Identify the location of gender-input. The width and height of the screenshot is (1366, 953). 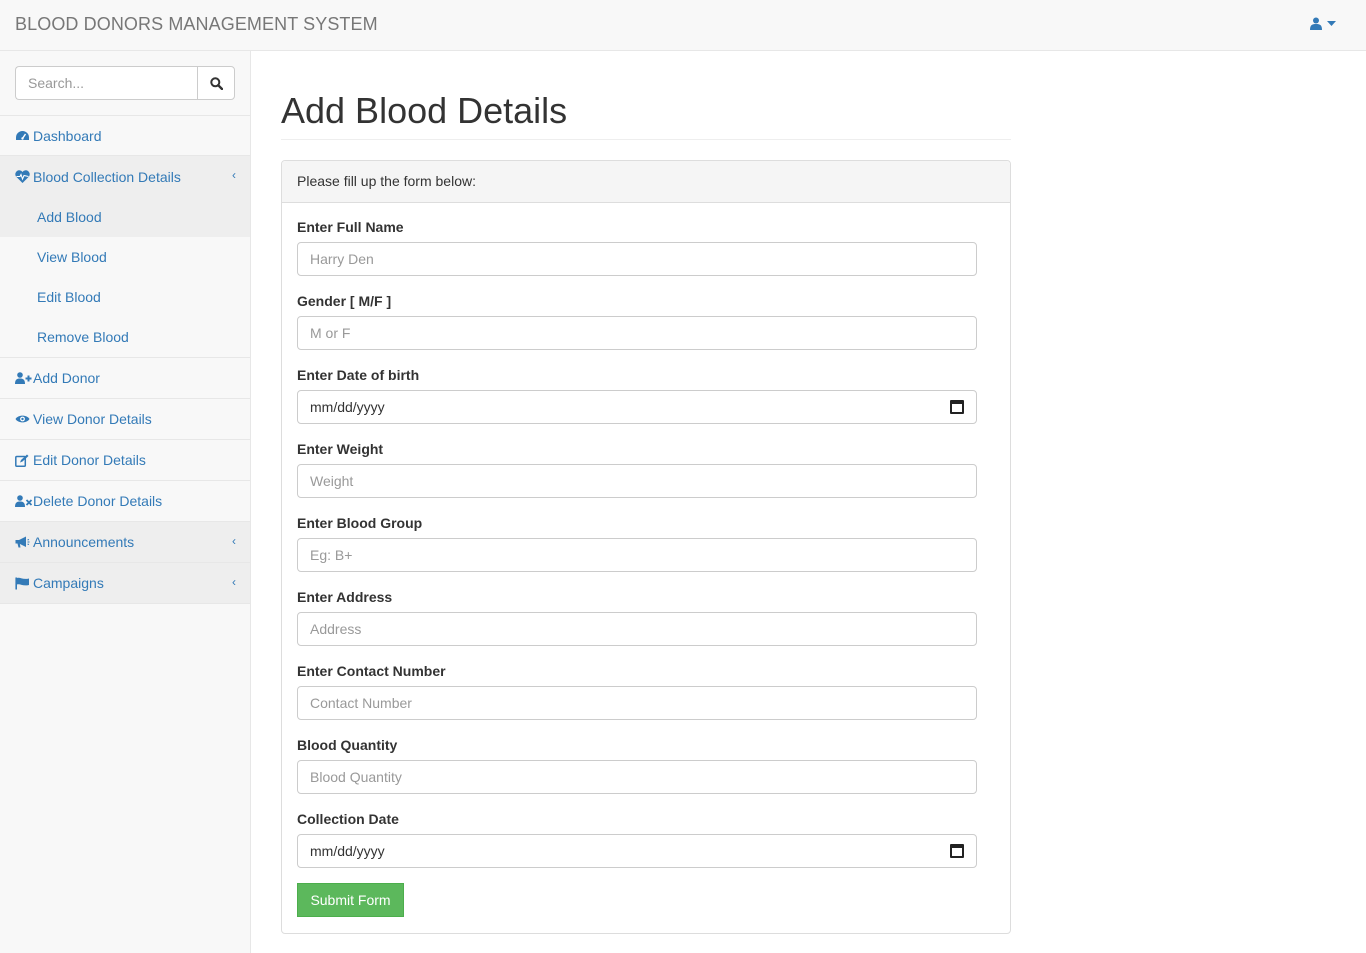
(637, 333).